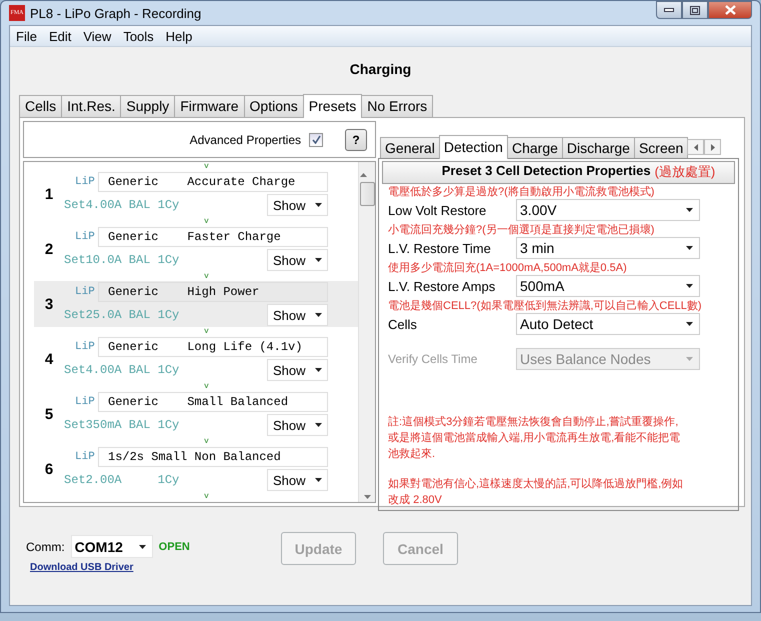 The height and width of the screenshot is (621, 761). Describe the element at coordinates (148, 106) in the screenshot. I see `tab: Supply` at that location.